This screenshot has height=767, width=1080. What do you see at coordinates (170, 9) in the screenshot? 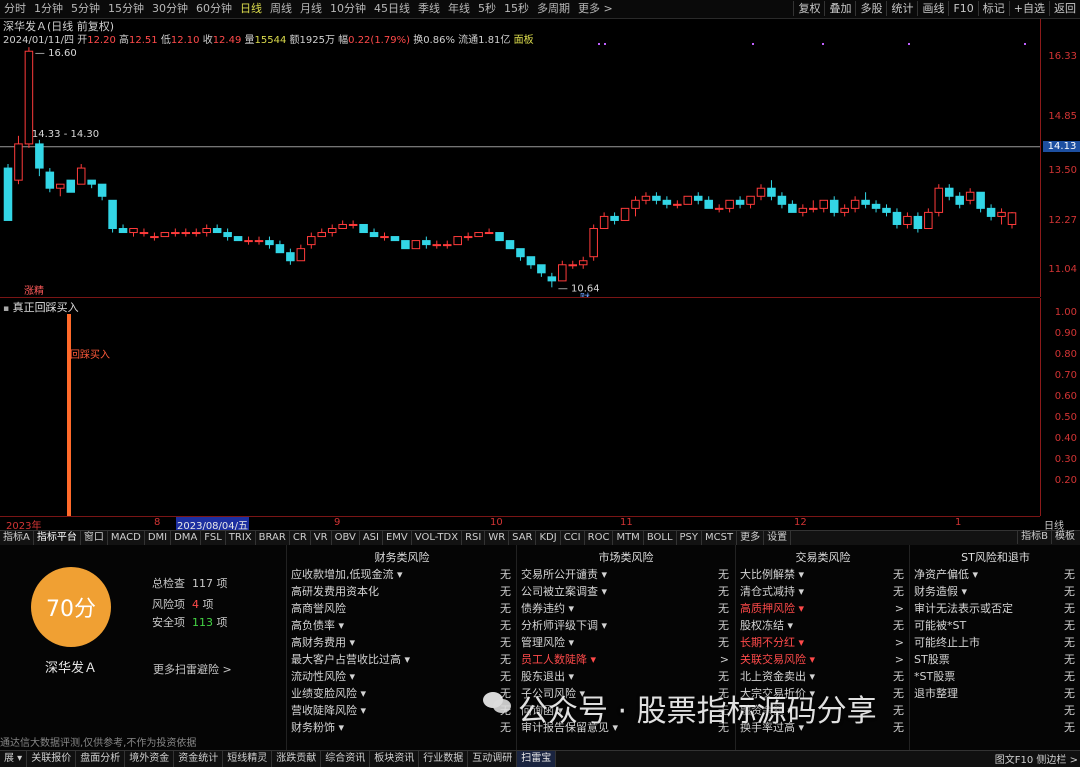
I see `period-tab: 30分钟` at bounding box center [170, 9].